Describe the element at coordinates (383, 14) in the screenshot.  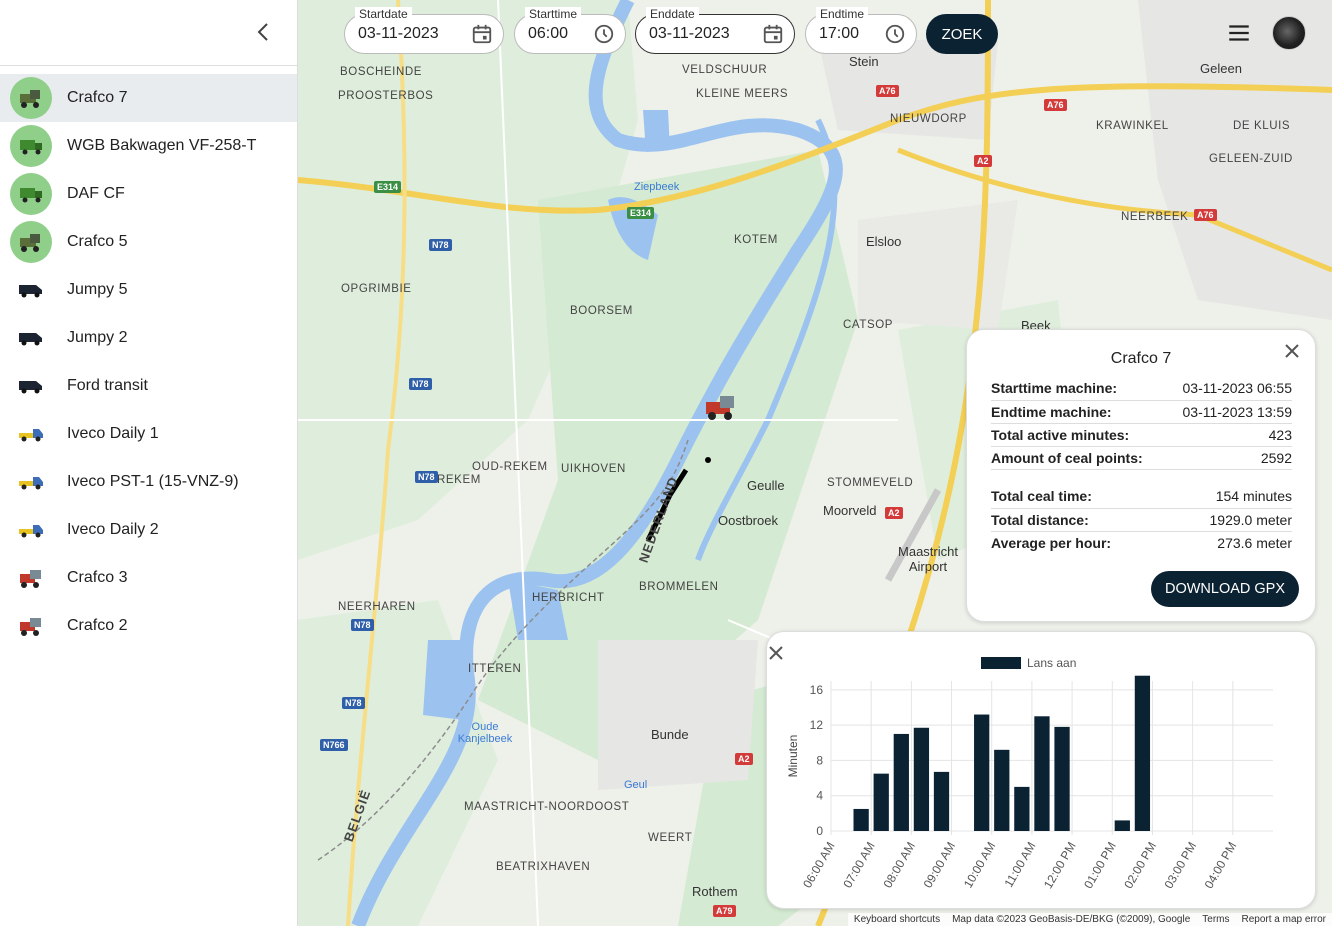
I see `startdate-label: Startdate` at that location.